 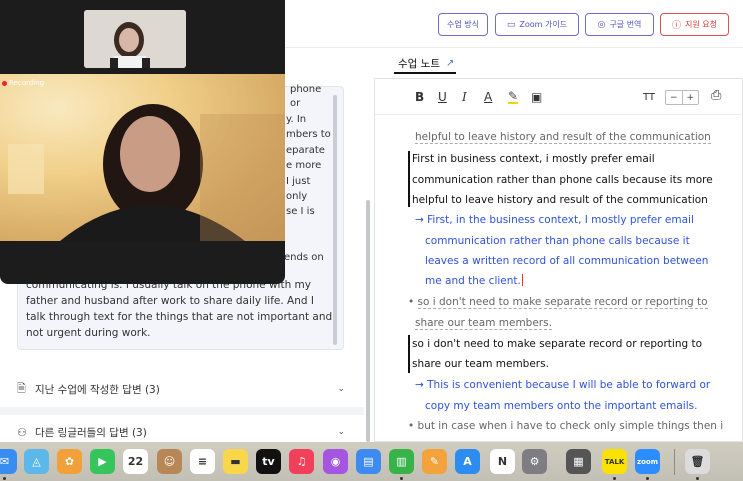 I want to click on font-size-stepper: − +, so click(x=682, y=97).